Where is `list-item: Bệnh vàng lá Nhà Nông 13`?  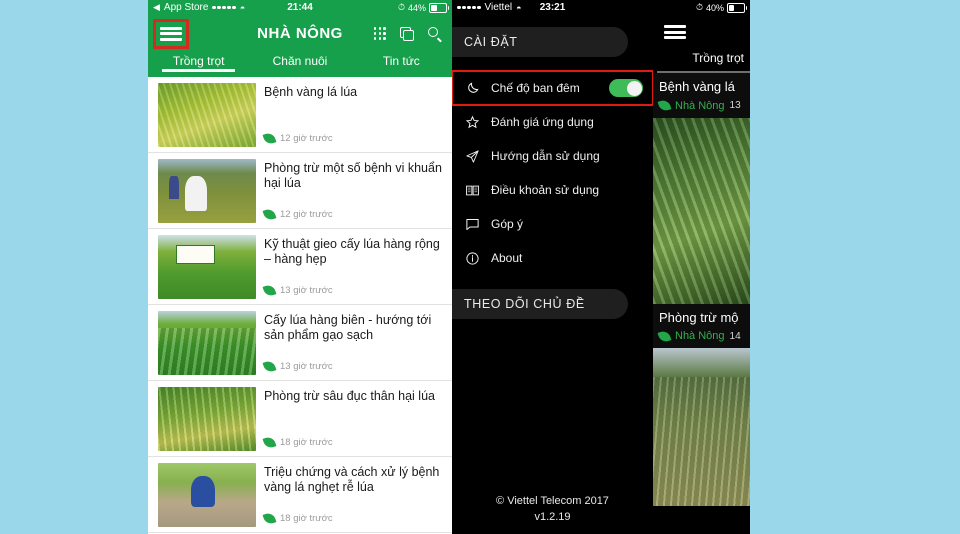
list-item: Bệnh vàng lá Nhà Nông 13 is located at coordinates (701, 95).